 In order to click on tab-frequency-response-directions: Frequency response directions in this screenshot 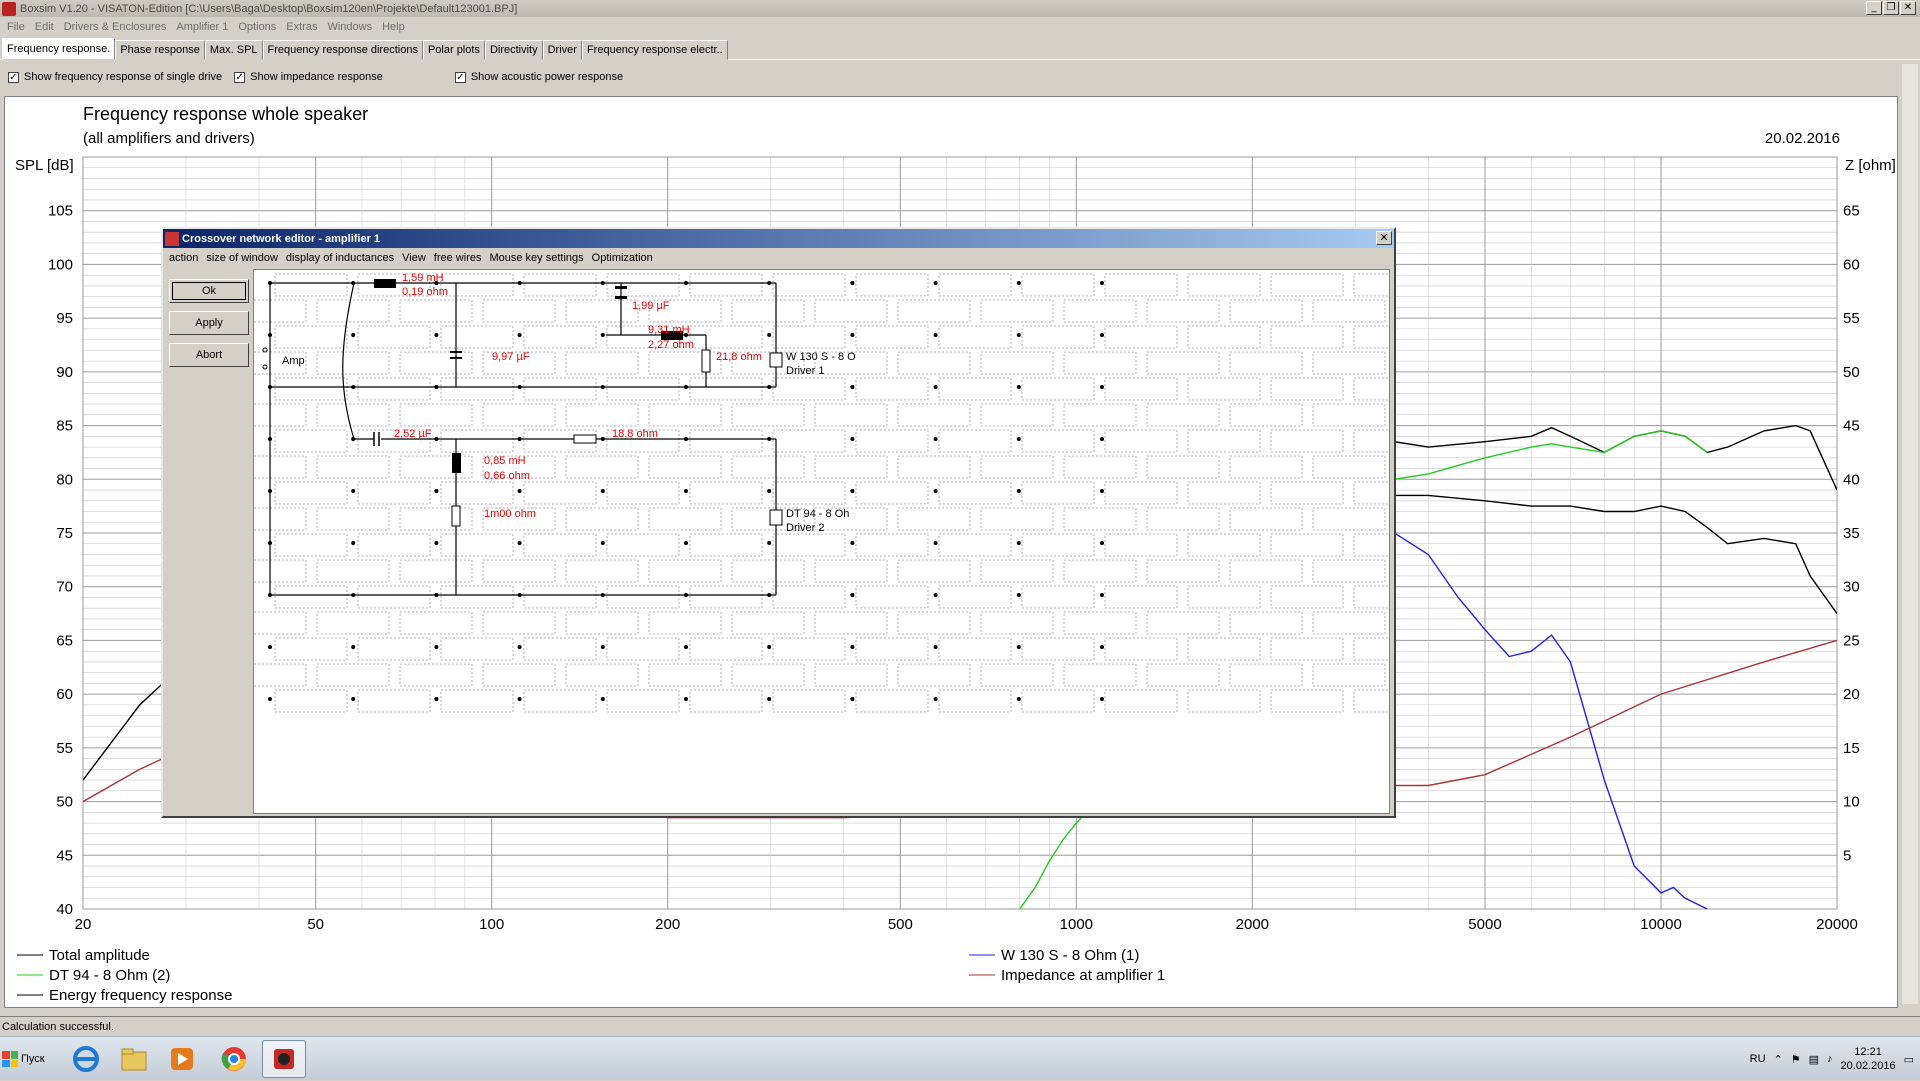, I will do `click(342, 50)`.